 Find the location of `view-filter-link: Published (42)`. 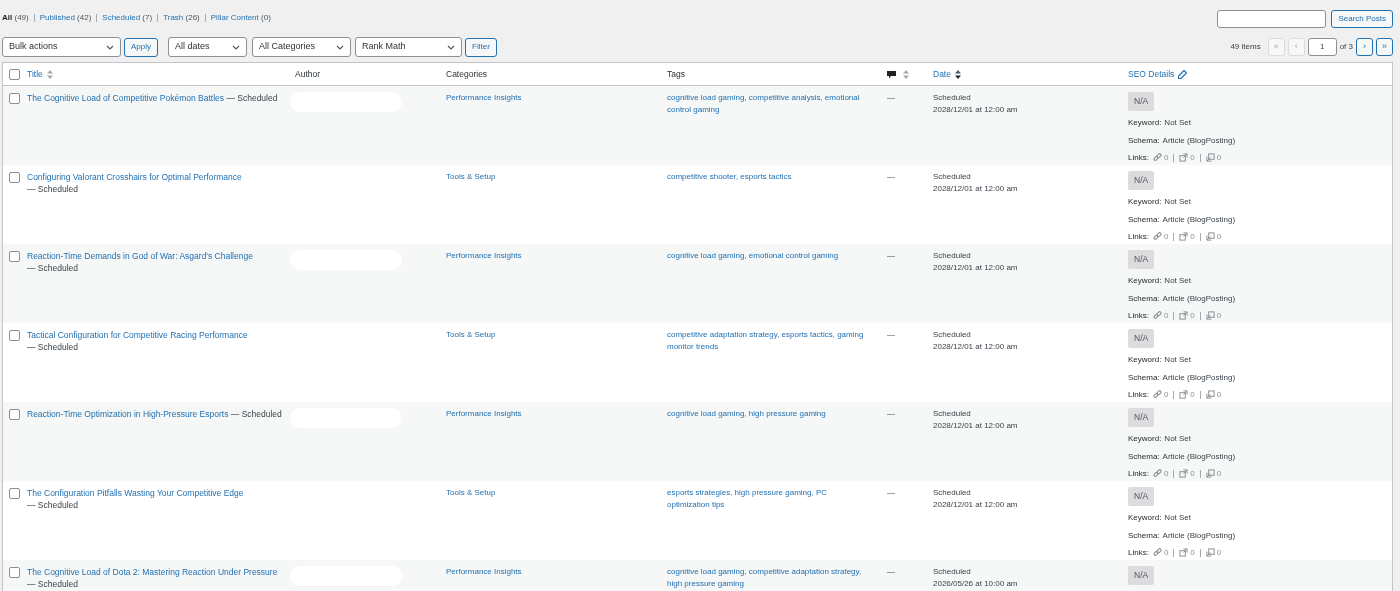

view-filter-link: Published (42) is located at coordinates (65, 18).